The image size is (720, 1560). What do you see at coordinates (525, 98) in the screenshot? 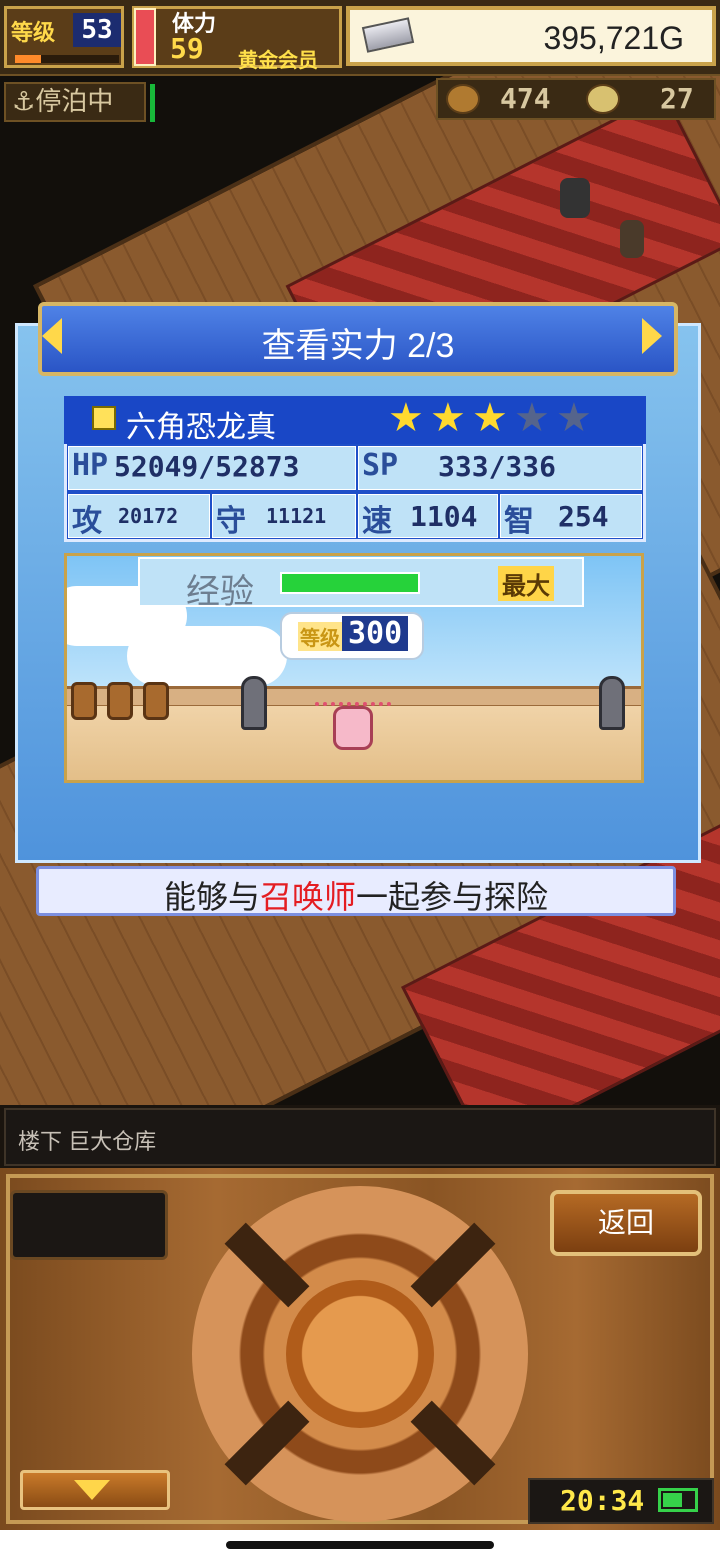
I see `resource-1-value: 474` at bounding box center [525, 98].